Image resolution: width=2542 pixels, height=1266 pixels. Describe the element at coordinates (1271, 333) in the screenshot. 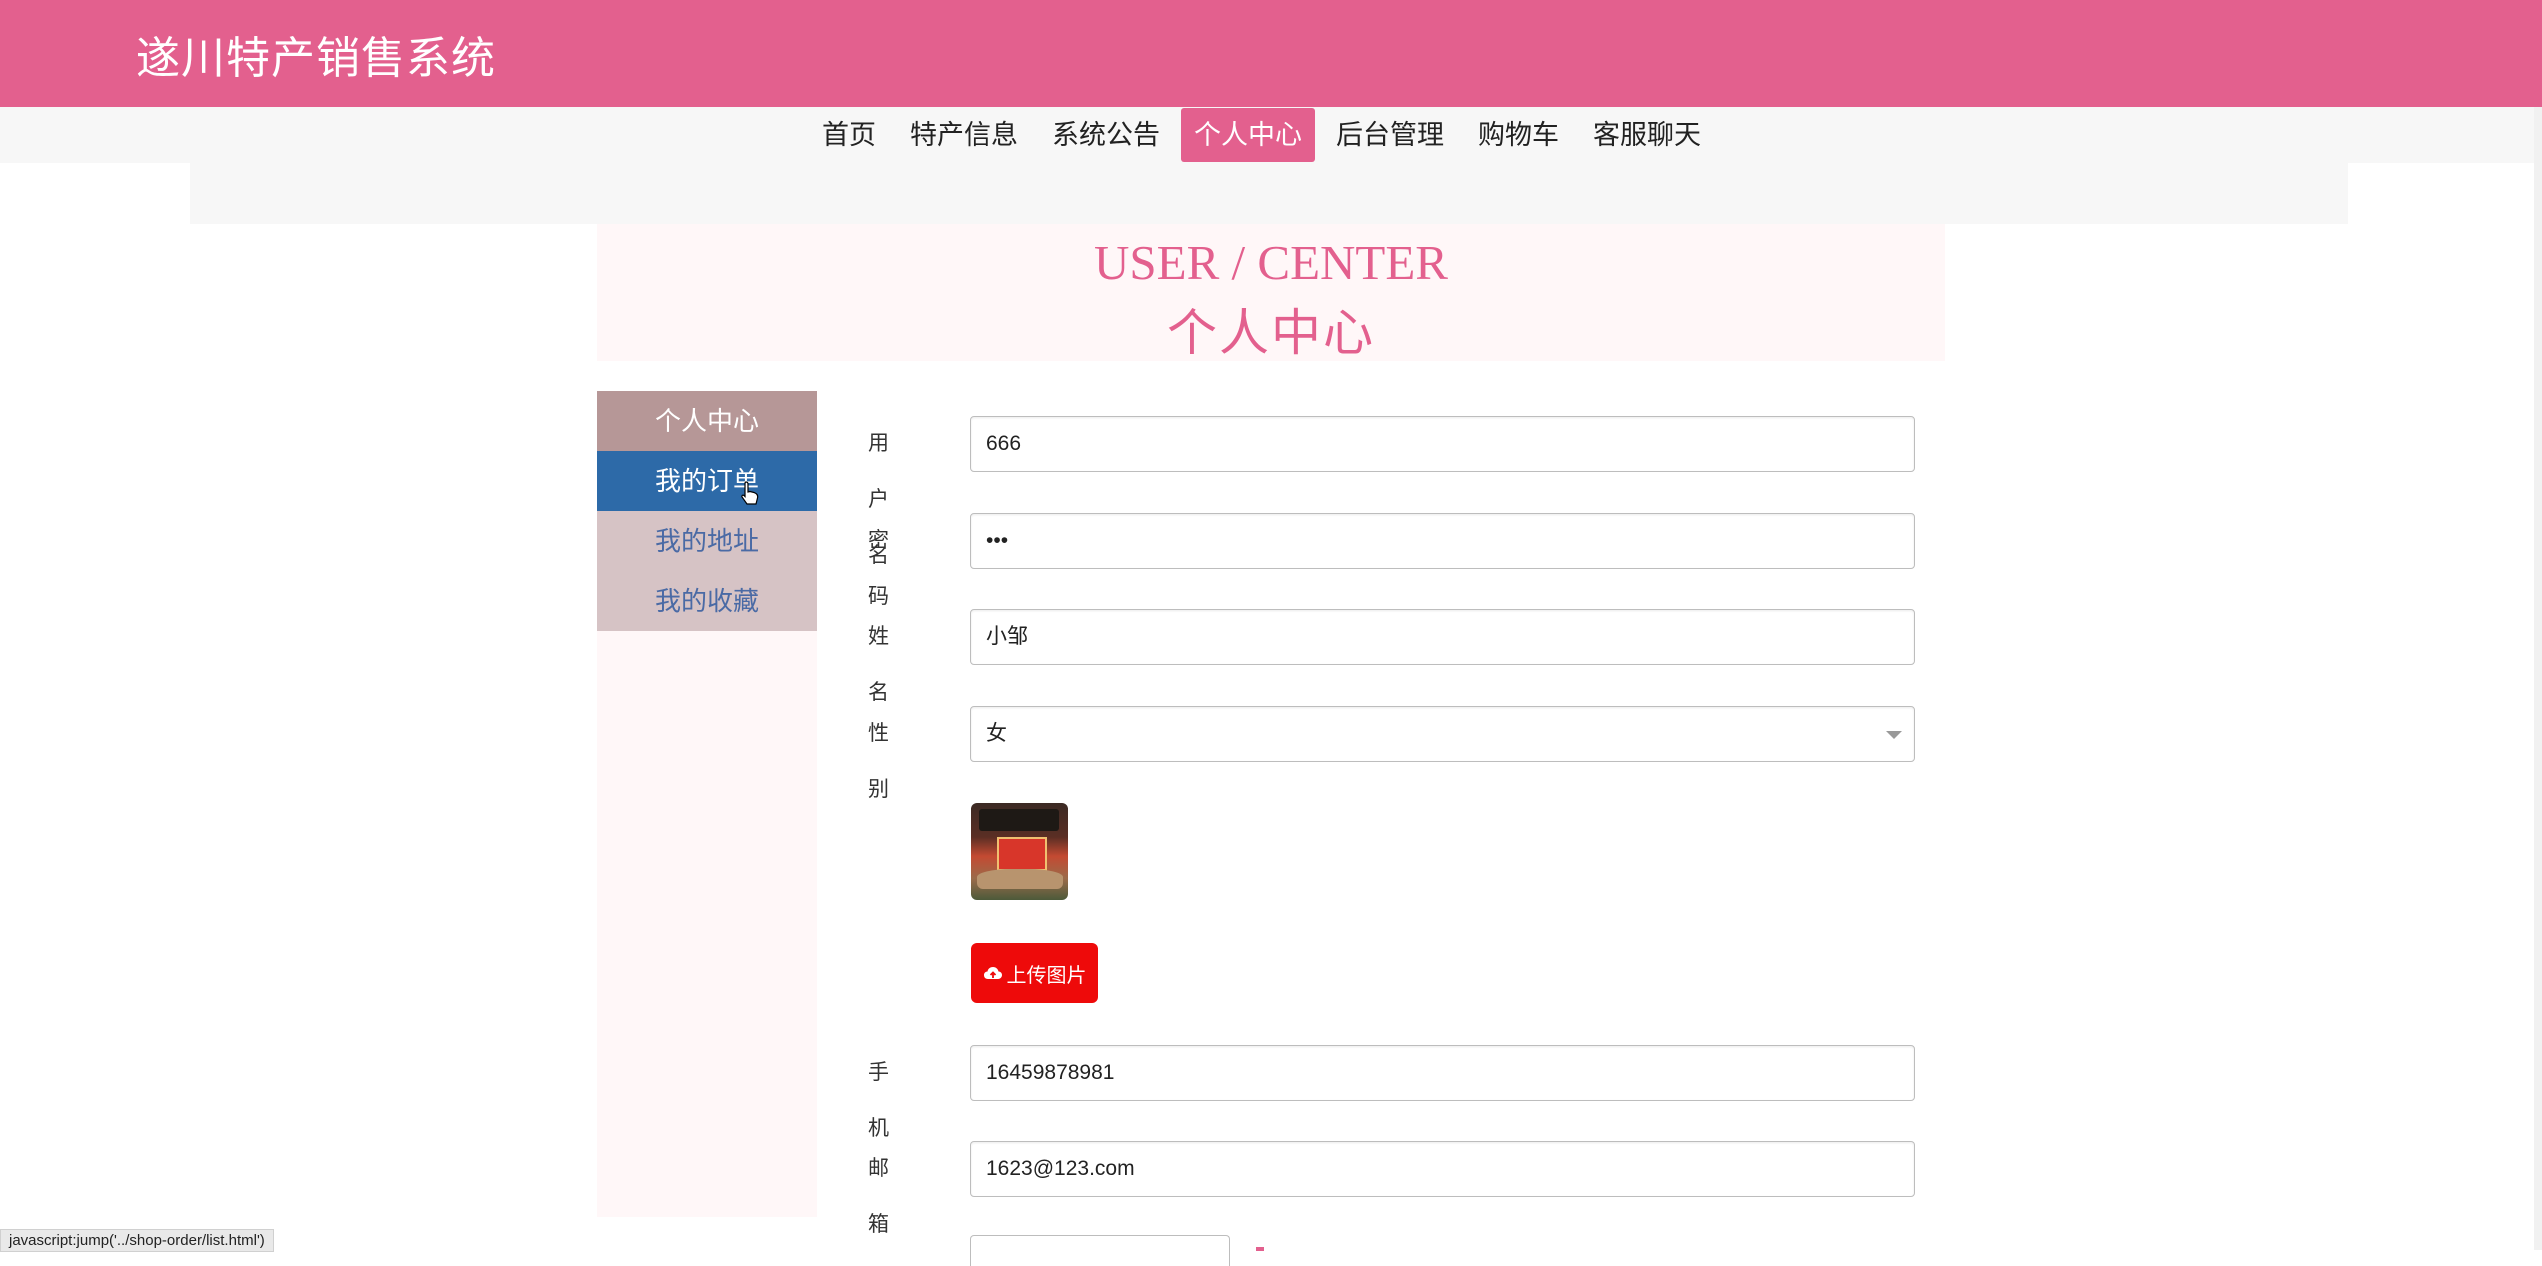

I see `page-title-cn: 个人中心` at that location.